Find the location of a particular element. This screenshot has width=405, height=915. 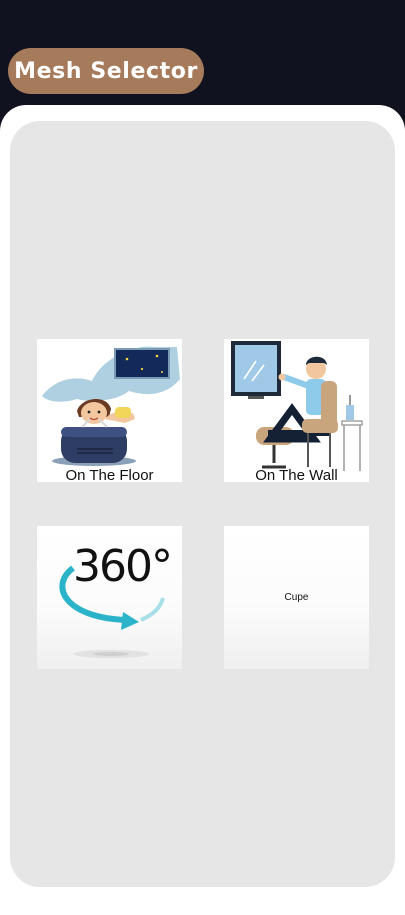

man-pointing-at-wall-screen-illustration is located at coordinates (297, 406).